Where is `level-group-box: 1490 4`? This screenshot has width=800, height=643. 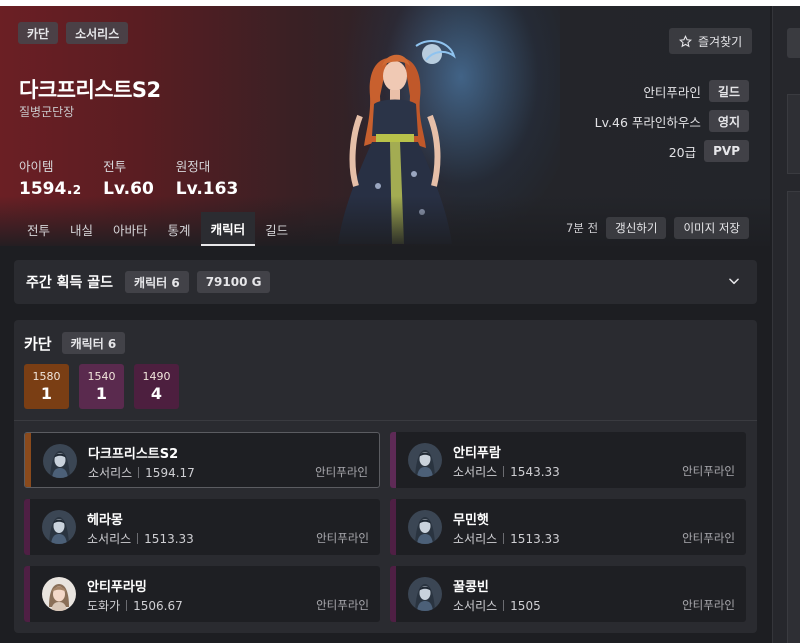
level-group-box: 1490 4 is located at coordinates (156, 386).